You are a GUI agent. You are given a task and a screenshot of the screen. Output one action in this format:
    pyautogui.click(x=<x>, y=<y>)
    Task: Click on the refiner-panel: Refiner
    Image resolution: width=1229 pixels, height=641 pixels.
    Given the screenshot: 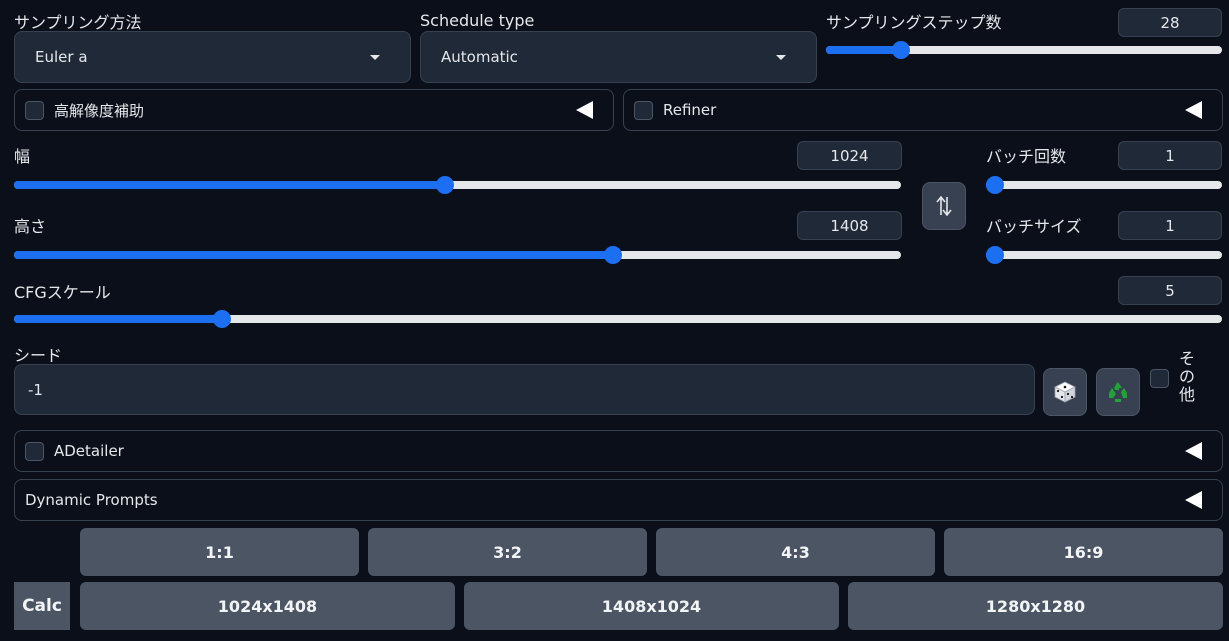 What is the action you would take?
    pyautogui.click(x=923, y=110)
    